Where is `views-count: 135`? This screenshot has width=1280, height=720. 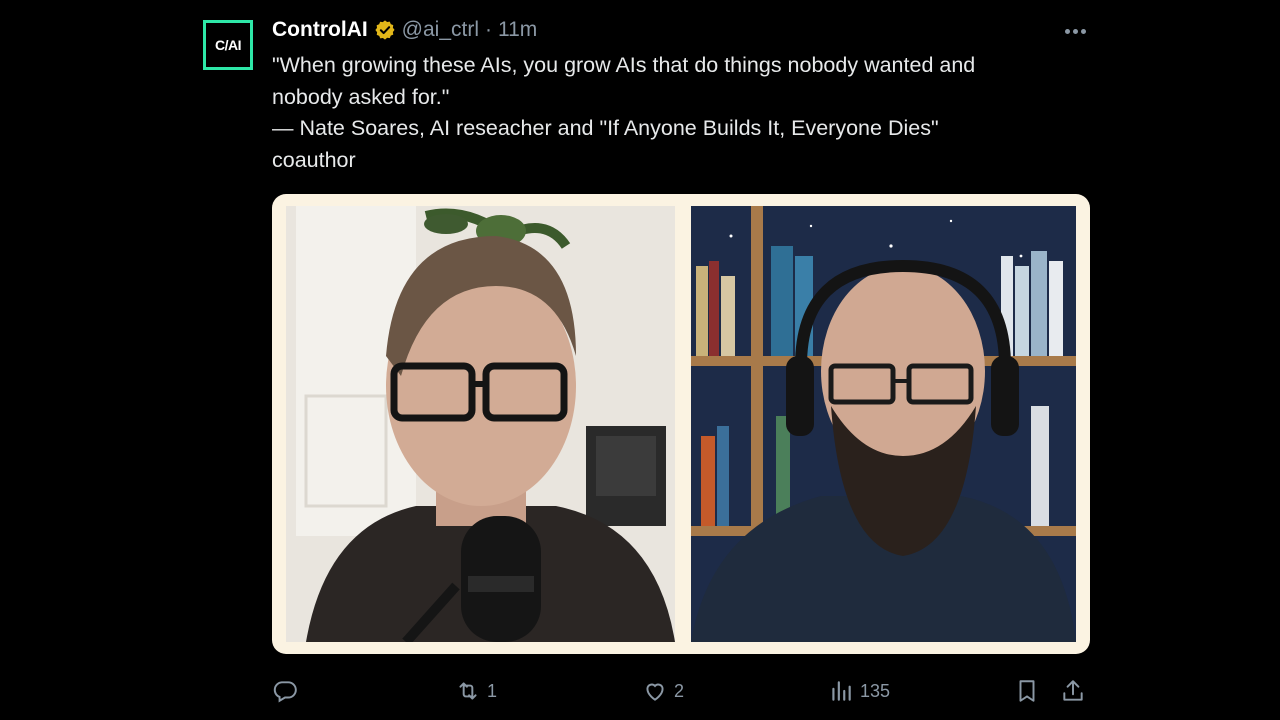 views-count: 135 is located at coordinates (875, 690).